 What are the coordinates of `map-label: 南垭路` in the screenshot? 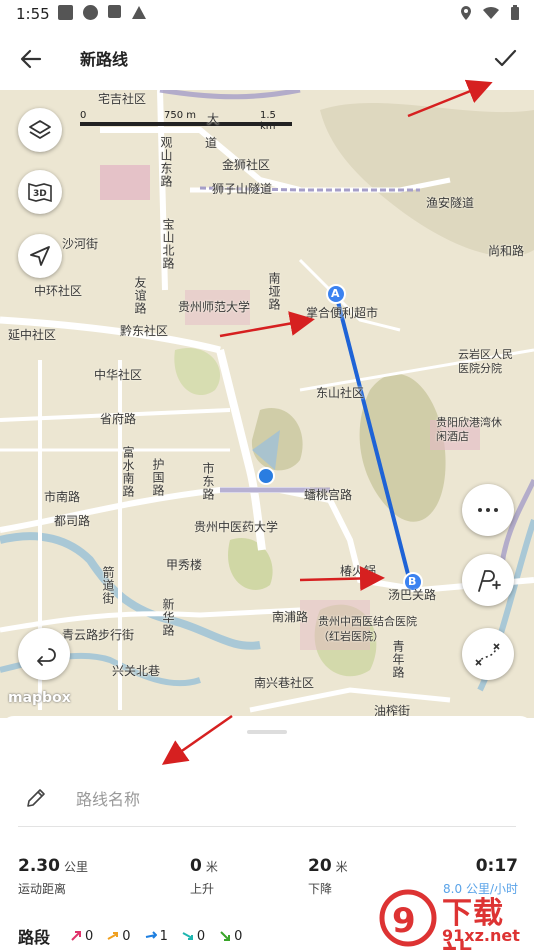 It's located at (274, 291).